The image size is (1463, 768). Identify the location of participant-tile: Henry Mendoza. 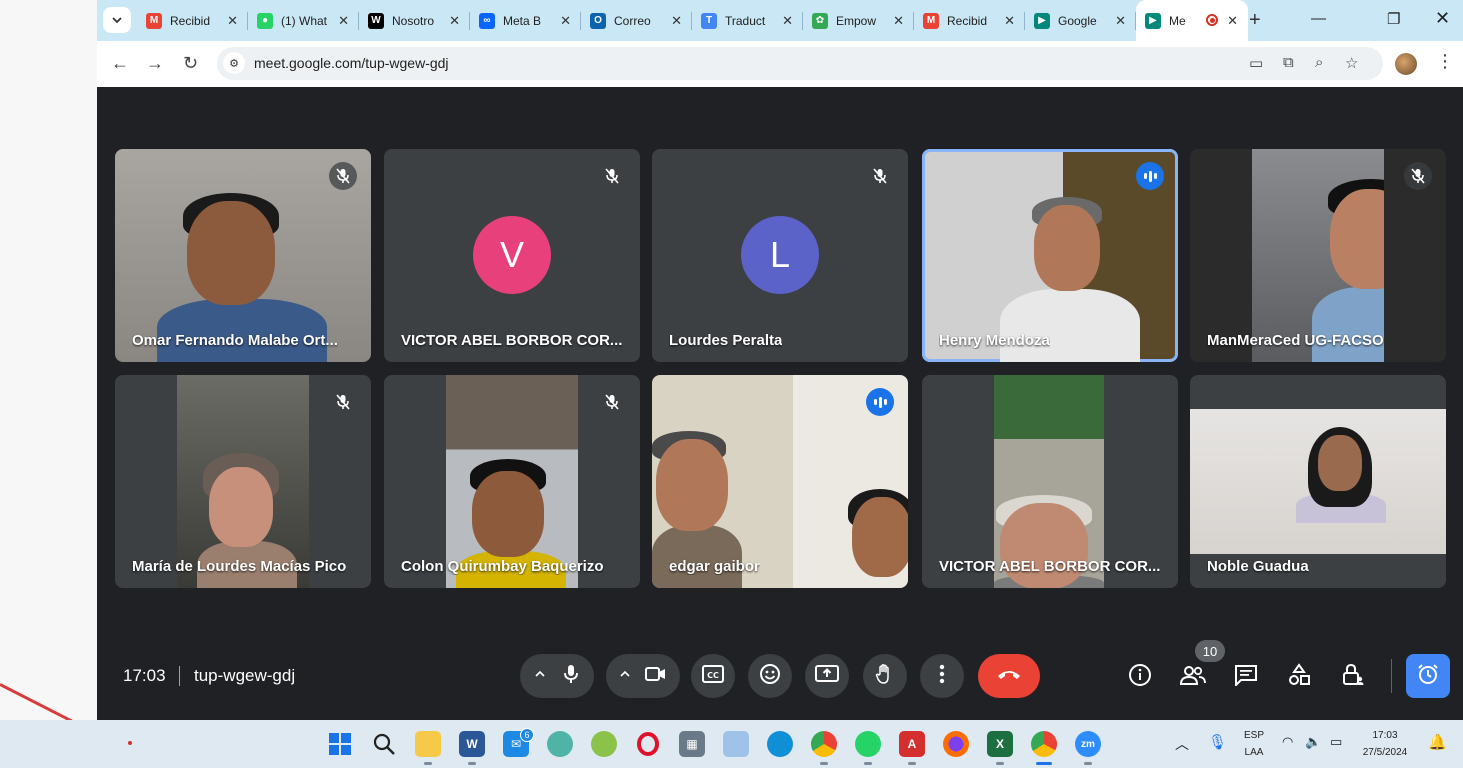
(1050, 255).